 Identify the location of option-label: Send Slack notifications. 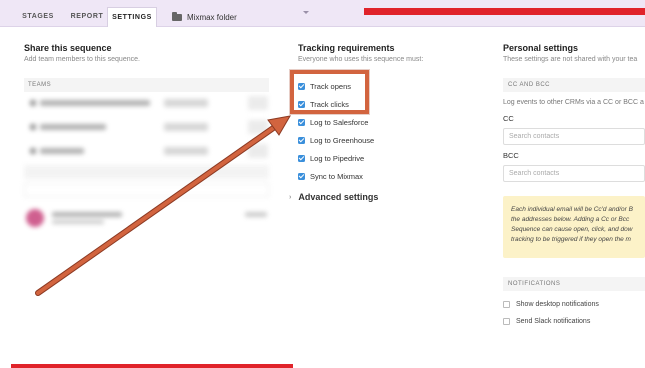
(553, 321).